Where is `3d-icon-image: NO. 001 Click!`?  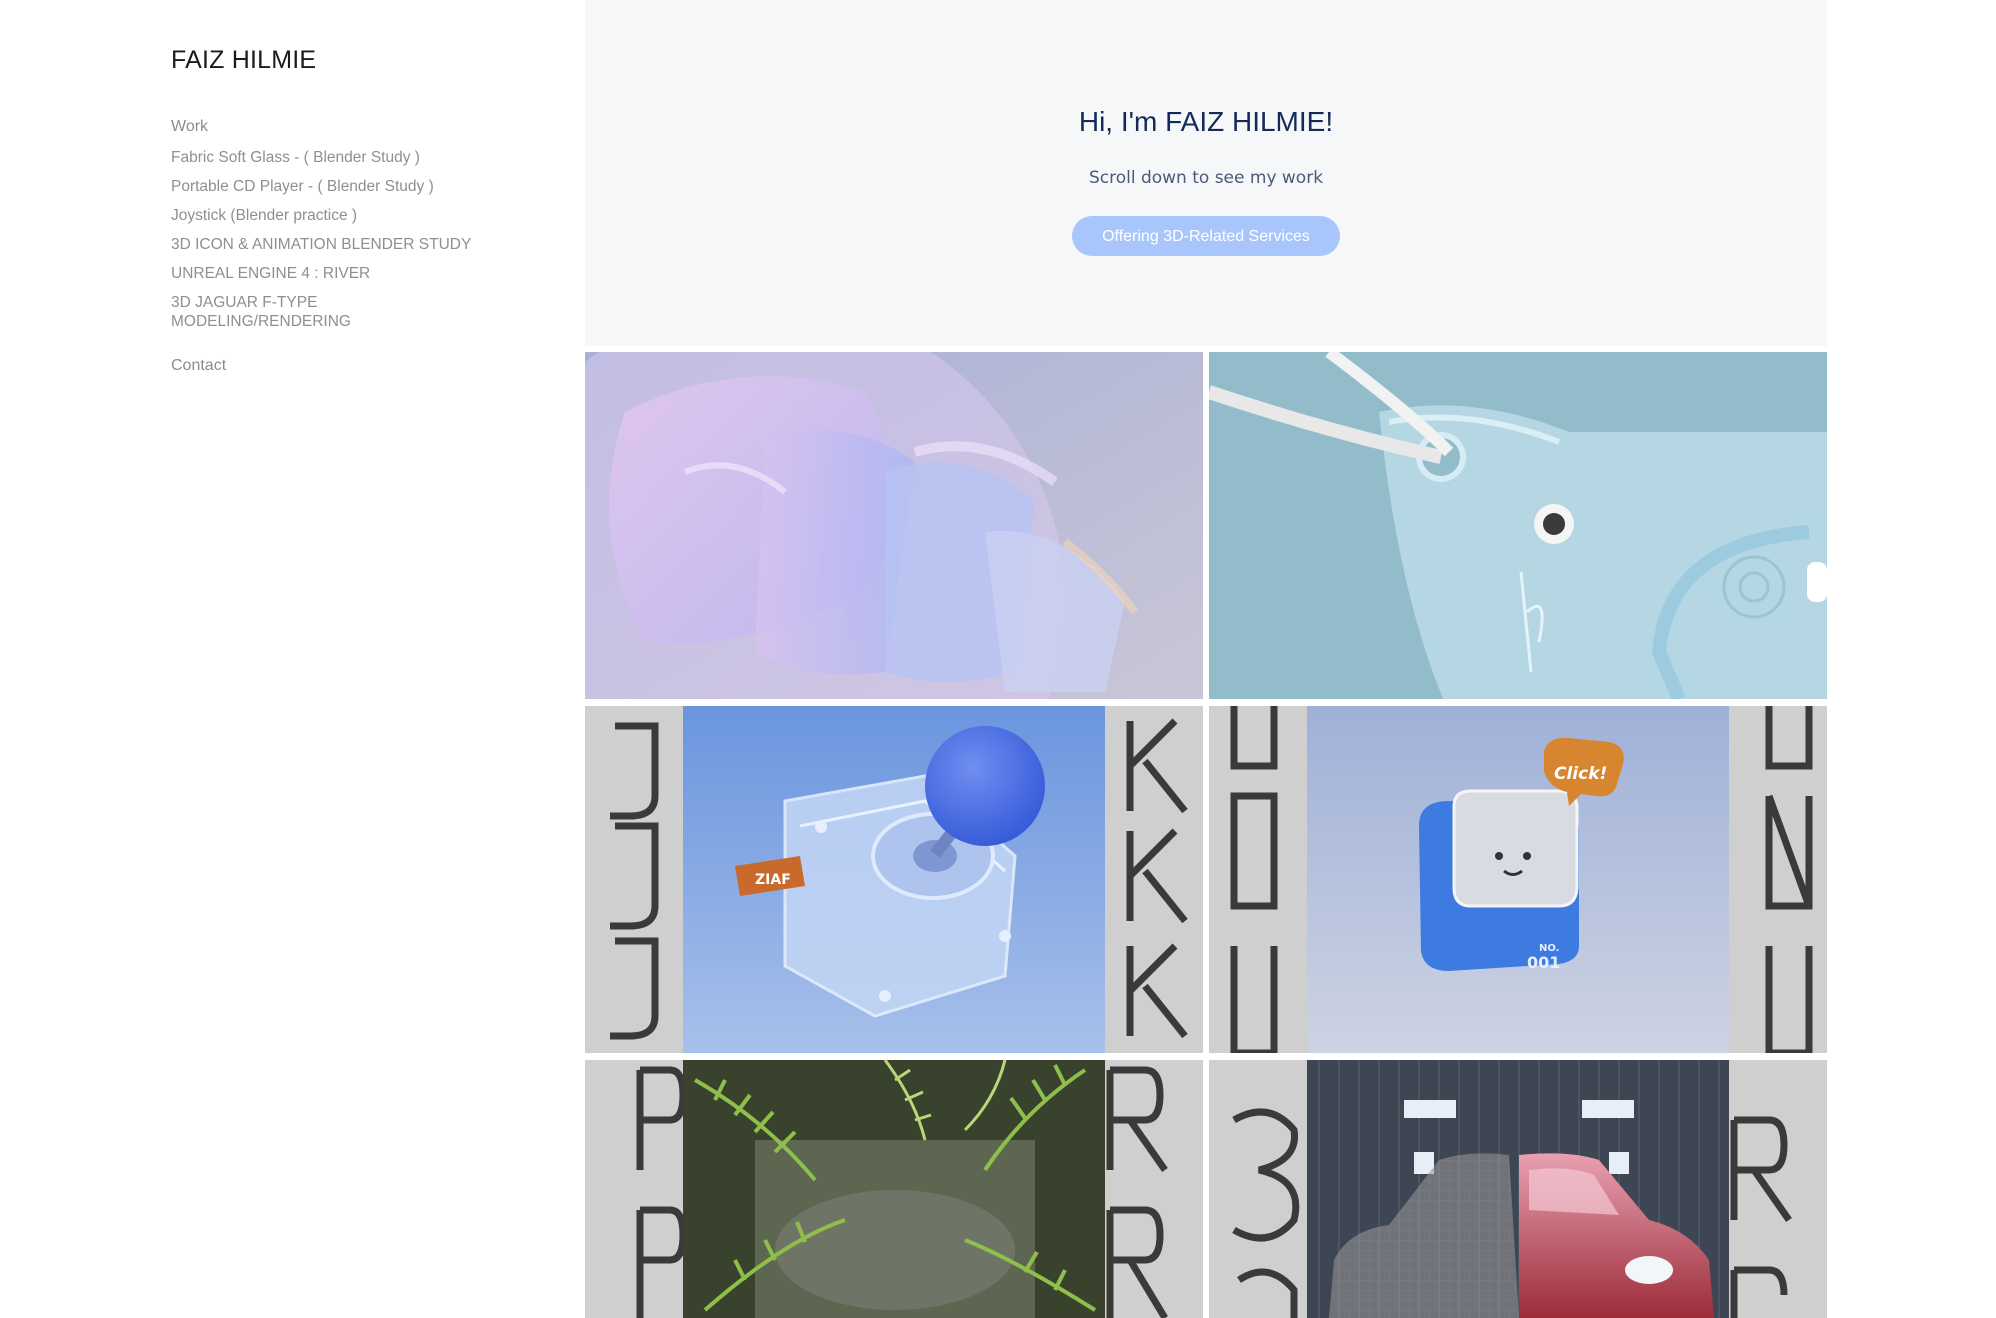 3d-icon-image: NO. 001 Click! is located at coordinates (1518, 879).